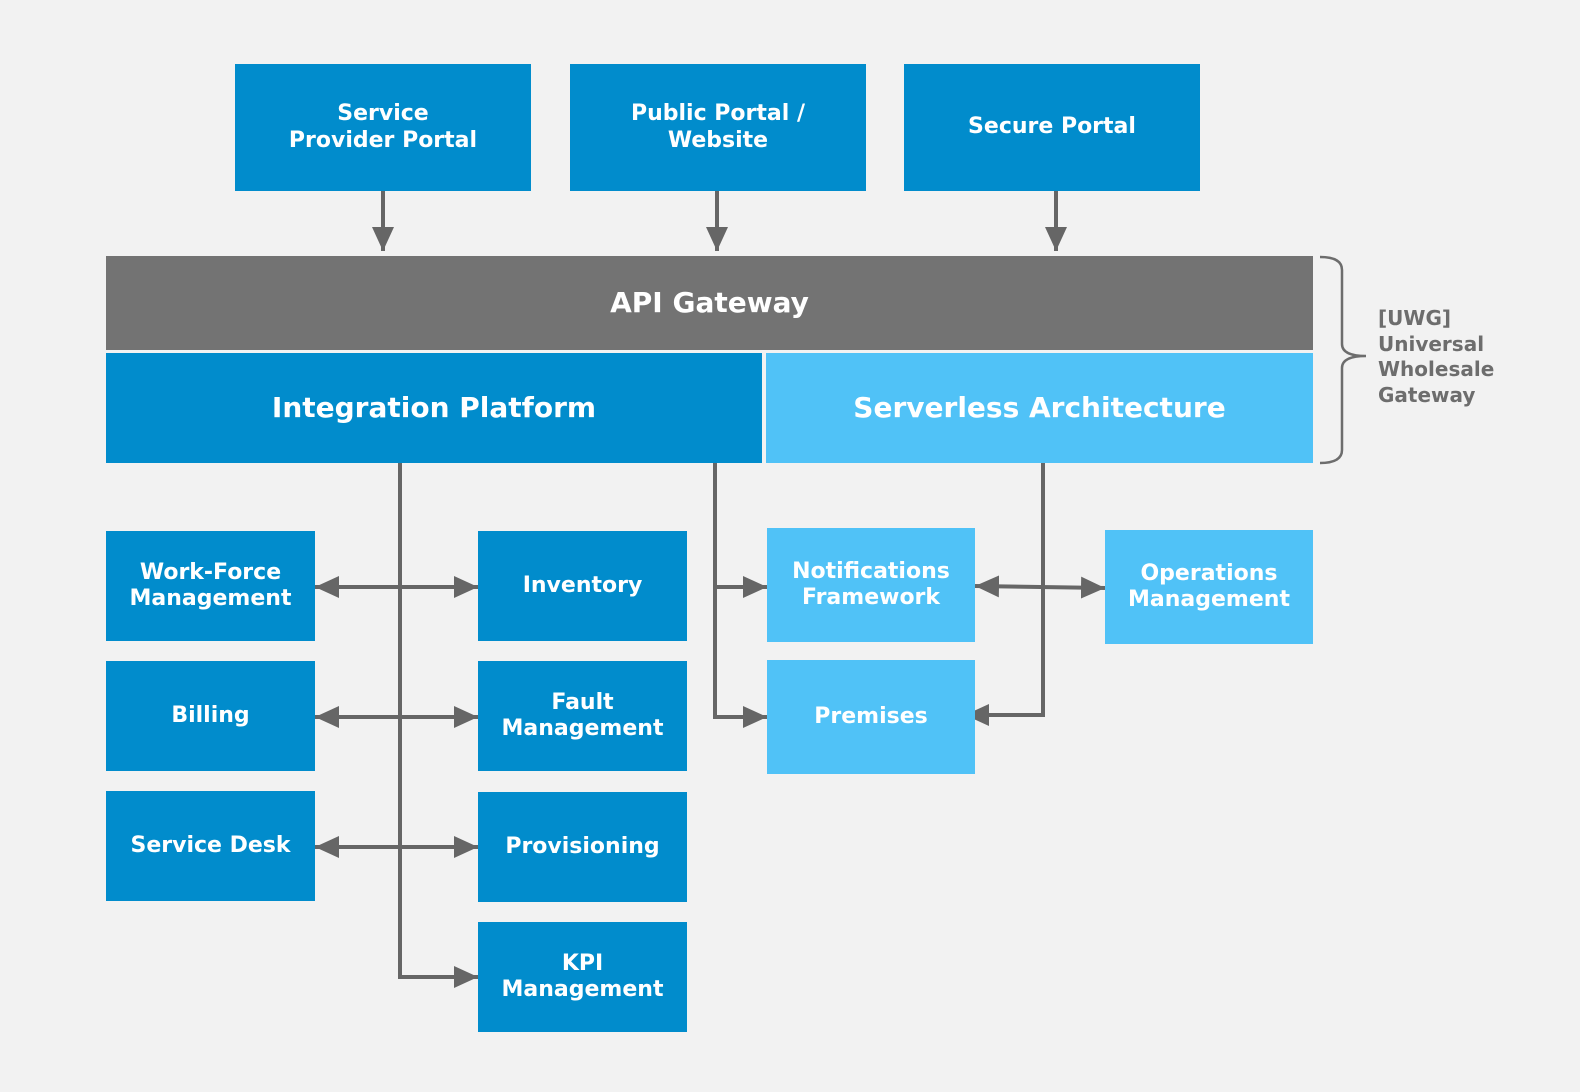  I want to click on public-portal-website-label: Public Portal / Website, so click(717, 127).